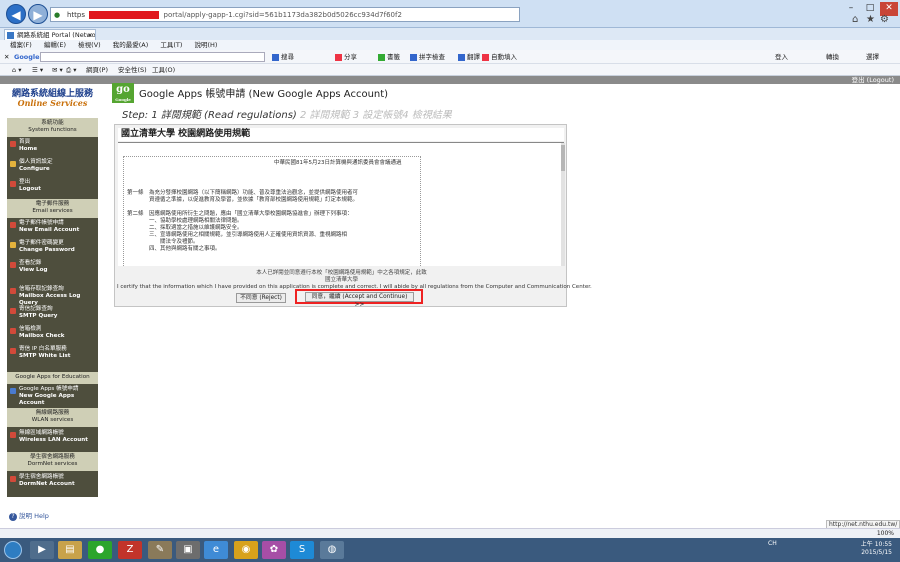 The image size is (900, 562). Describe the element at coordinates (338, 57) in the screenshot. I see `share-icon` at that location.